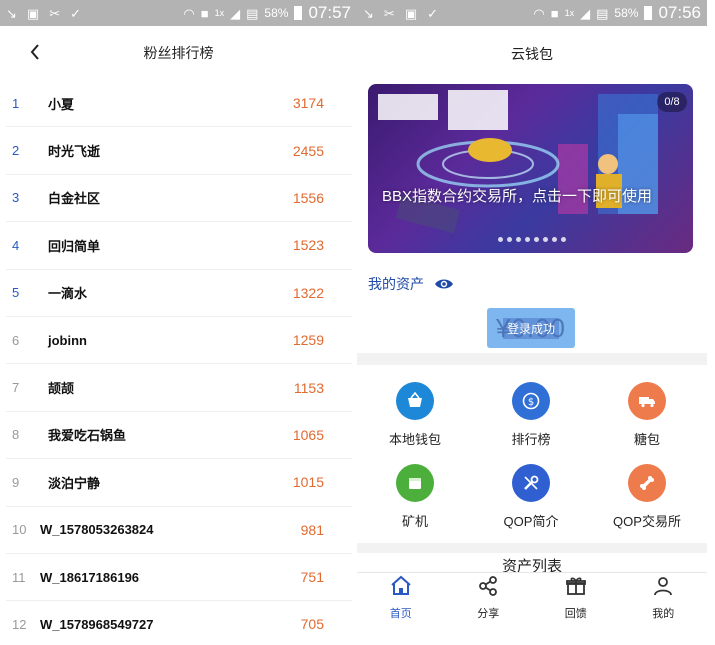 The height and width of the screenshot is (645, 715). I want to click on ranking-row: 11 W_18617186196 751, so click(179, 578).